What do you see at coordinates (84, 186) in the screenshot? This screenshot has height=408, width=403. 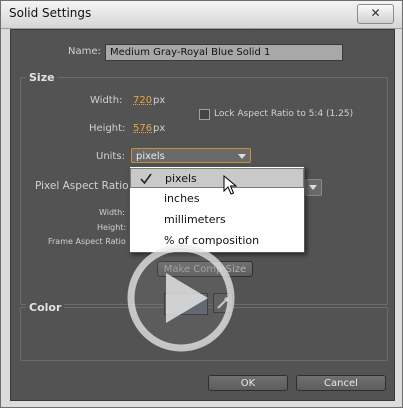 I see `pixel-aspect-ratio-label: Pixel Aspect Ratio:` at bounding box center [84, 186].